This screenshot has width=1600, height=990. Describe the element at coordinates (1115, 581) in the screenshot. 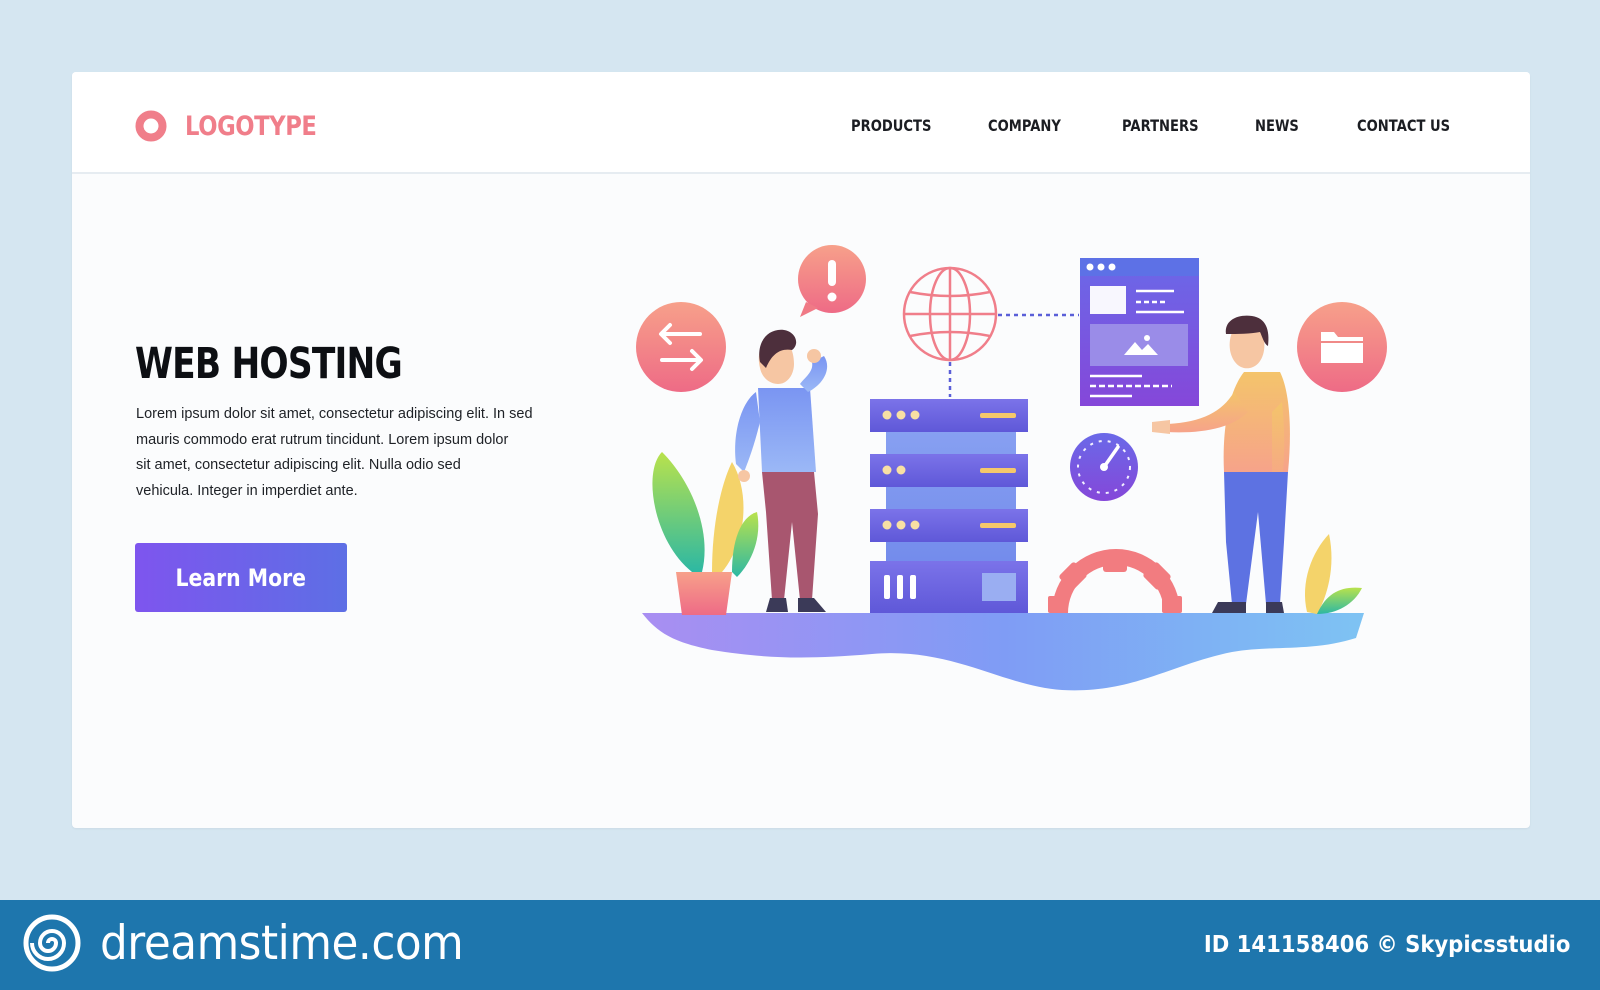

I see `gear-icon` at that location.